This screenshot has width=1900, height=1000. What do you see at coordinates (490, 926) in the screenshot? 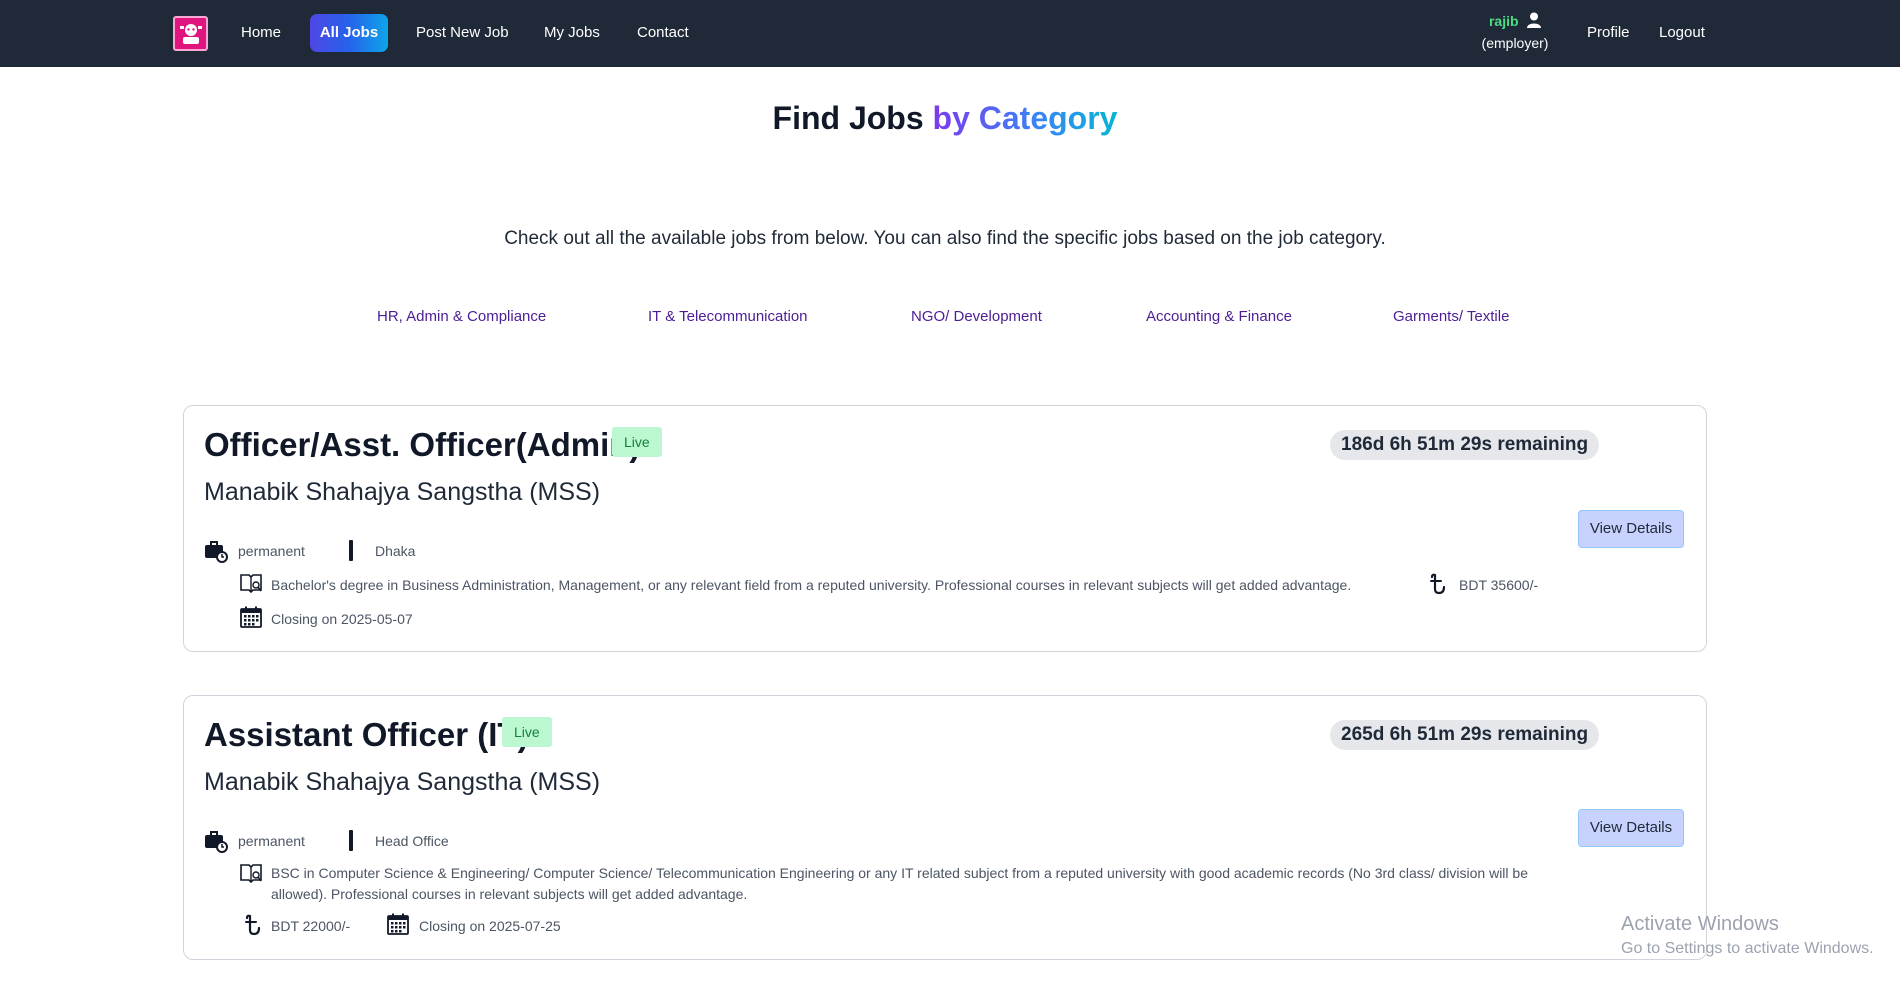
I see `job-closing-date: Closing on 2025-07-25` at bounding box center [490, 926].